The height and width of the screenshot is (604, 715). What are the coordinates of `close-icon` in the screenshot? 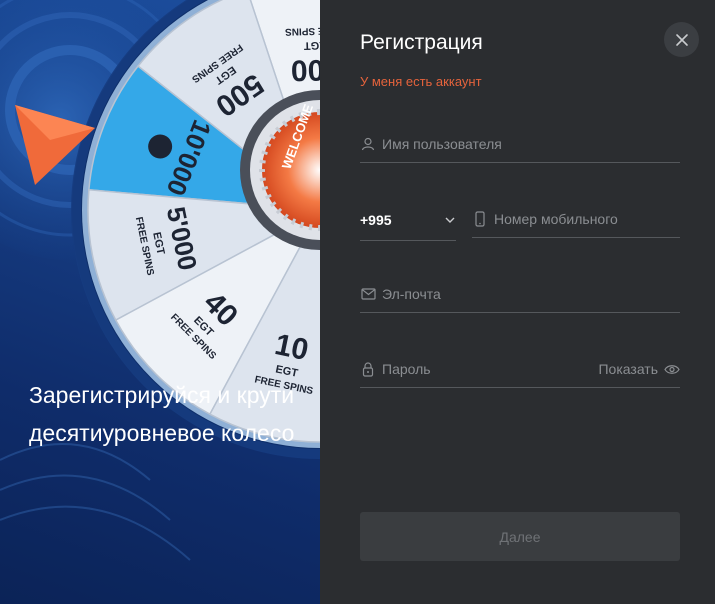 It's located at (681, 39).